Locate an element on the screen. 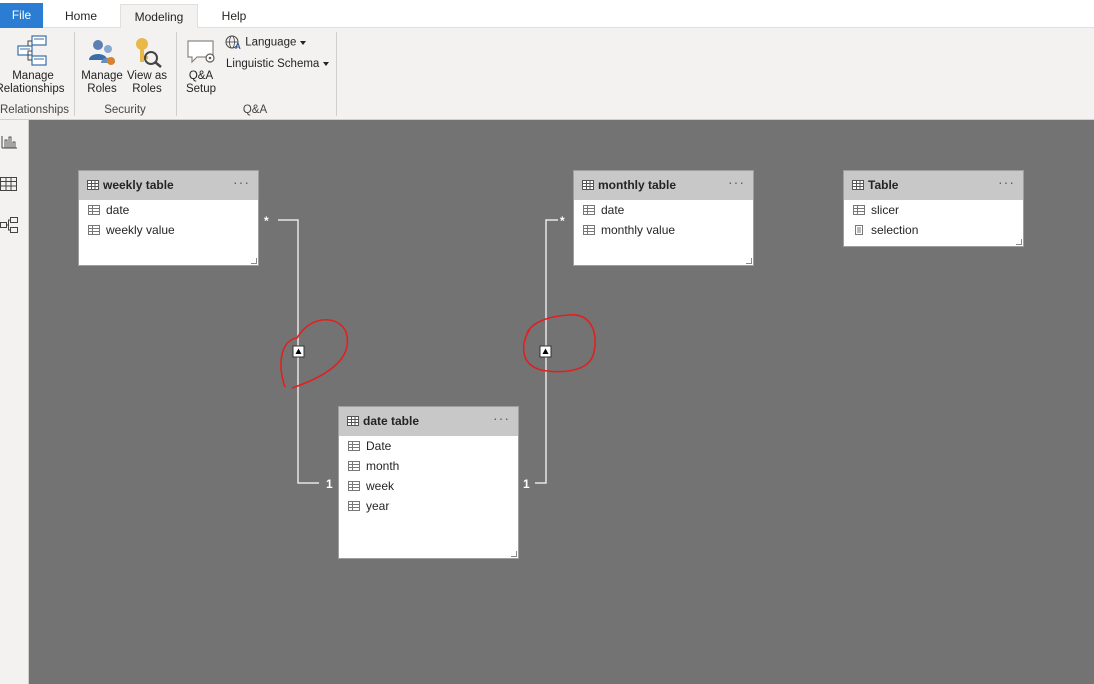  measure-icon is located at coordinates (859, 230).